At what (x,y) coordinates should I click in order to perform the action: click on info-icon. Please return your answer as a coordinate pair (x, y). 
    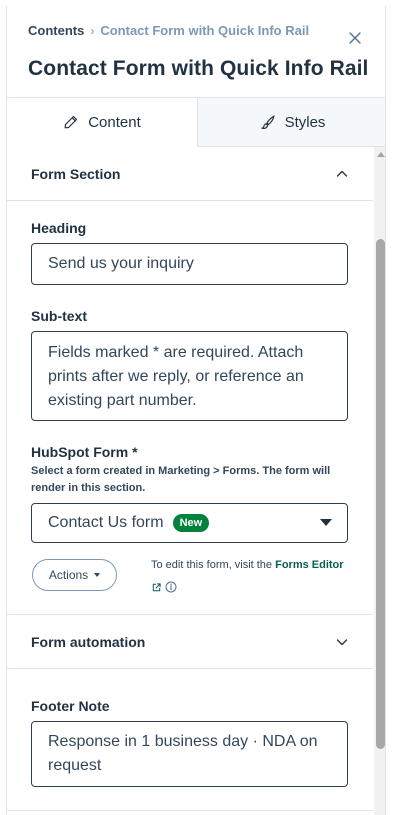
    Looking at the image, I should click on (171, 587).